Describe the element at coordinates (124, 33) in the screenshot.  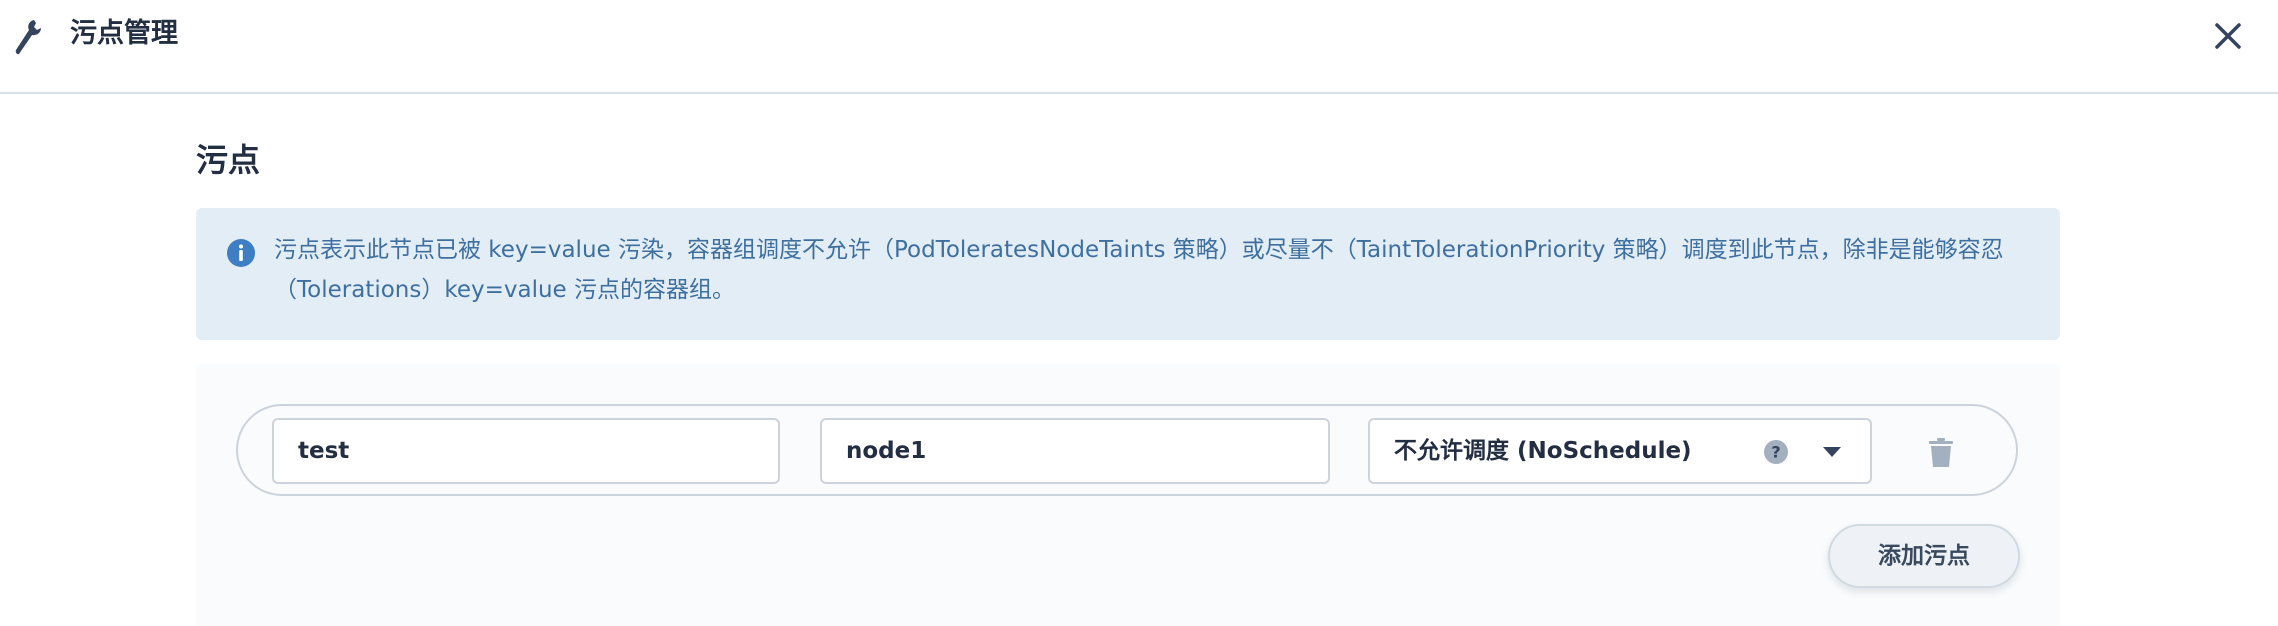
I see `modal-title: 污点管理` at that location.